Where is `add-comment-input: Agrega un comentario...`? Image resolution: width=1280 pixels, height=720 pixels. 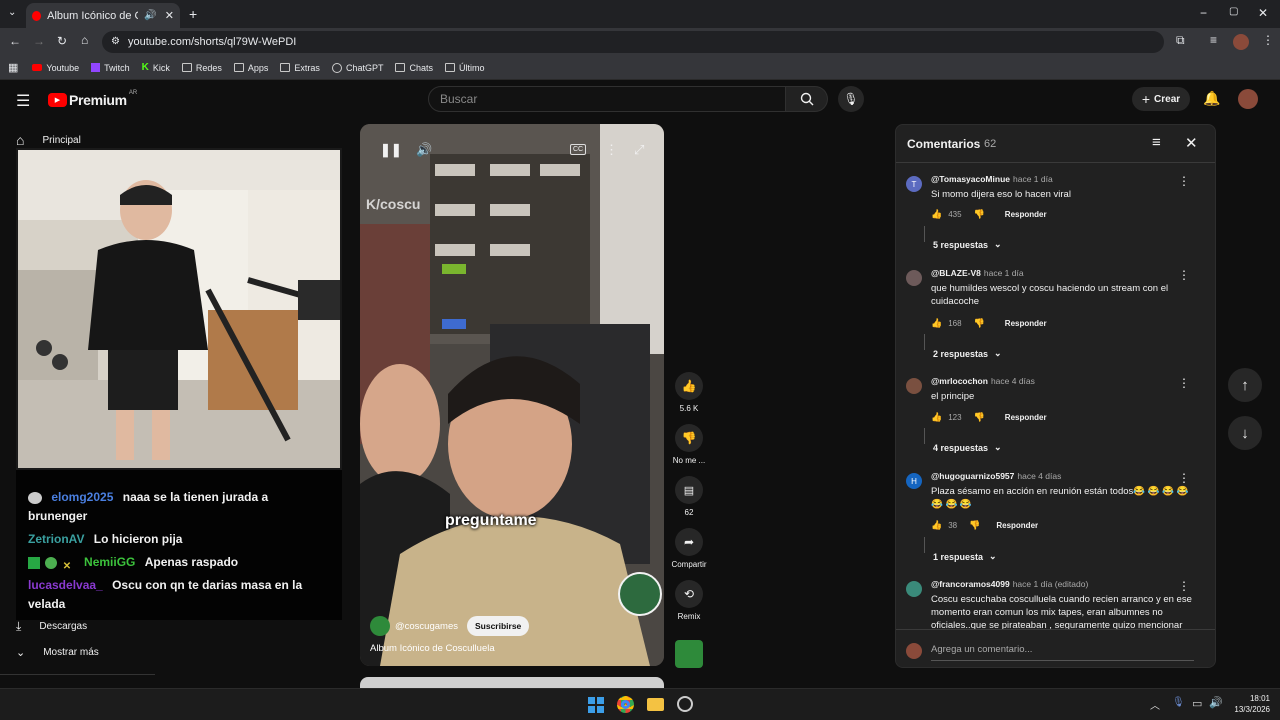
add-comment-input: Agrega un comentario... is located at coordinates (981, 649).